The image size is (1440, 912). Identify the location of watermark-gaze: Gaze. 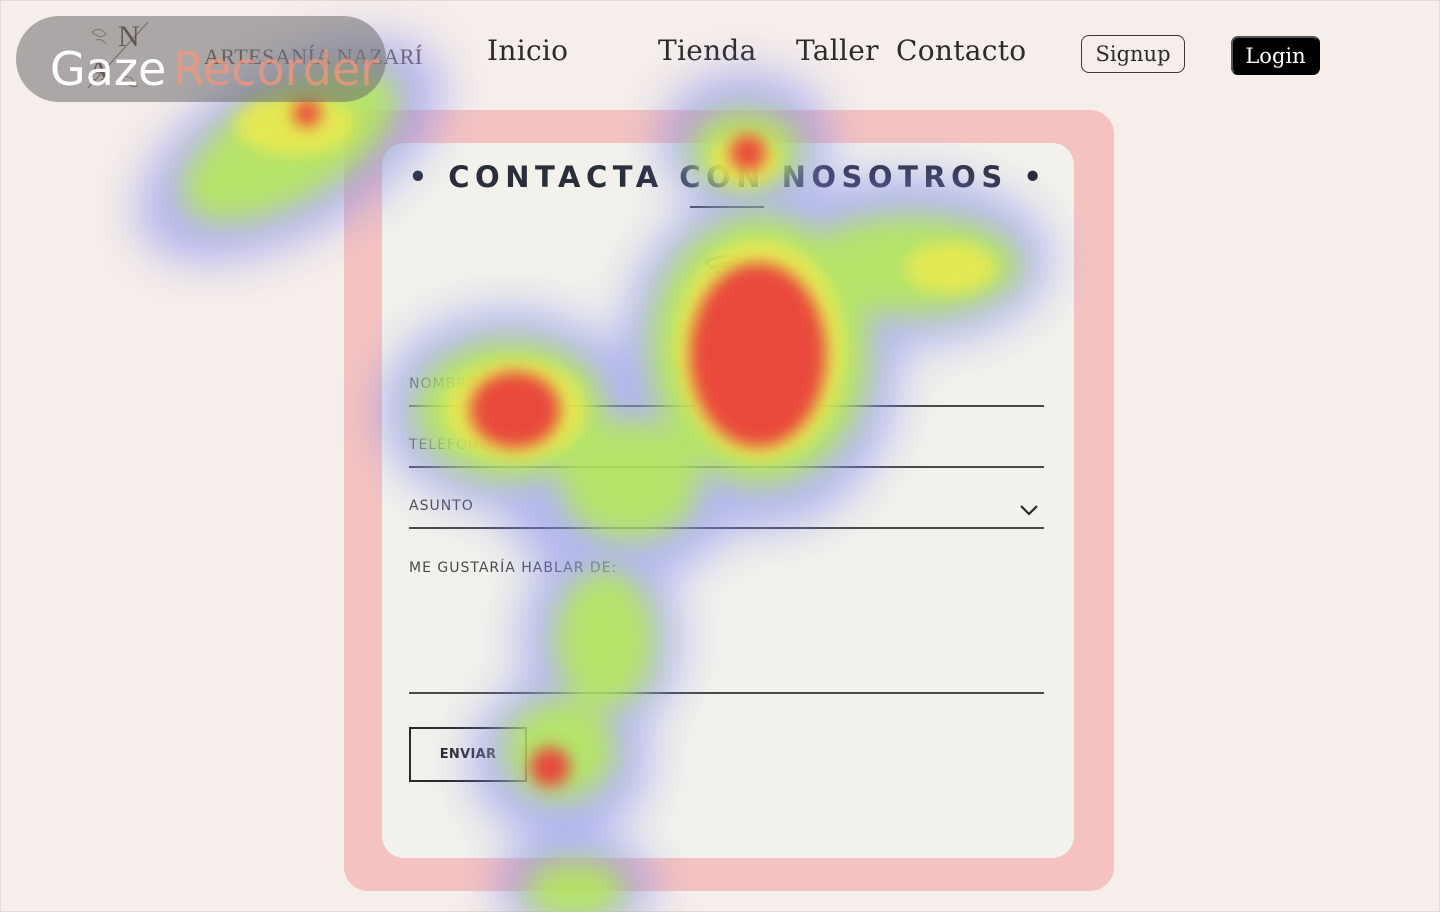
(108, 69).